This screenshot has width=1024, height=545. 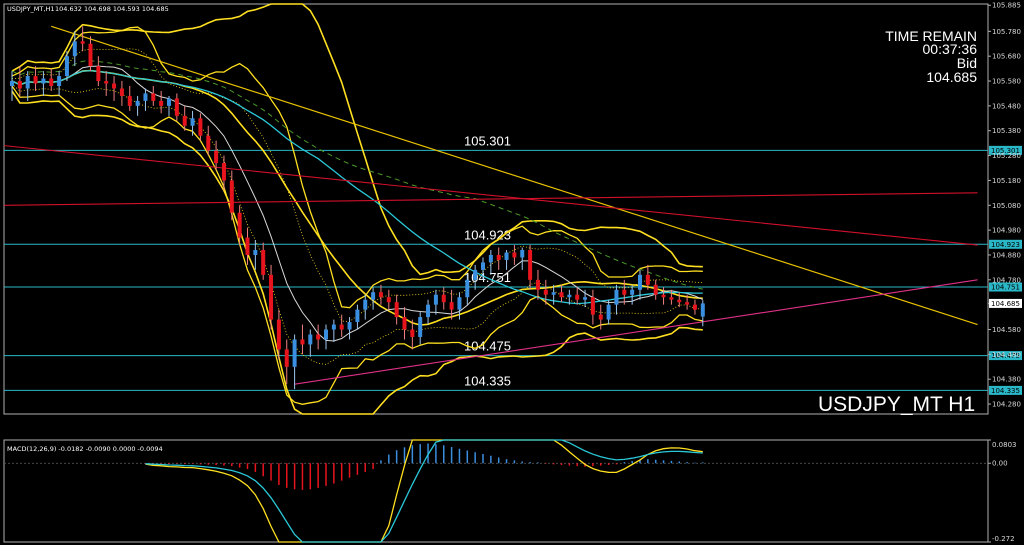 What do you see at coordinates (1005, 288) in the screenshot?
I see `level-price-tag-text: 104.751` at bounding box center [1005, 288].